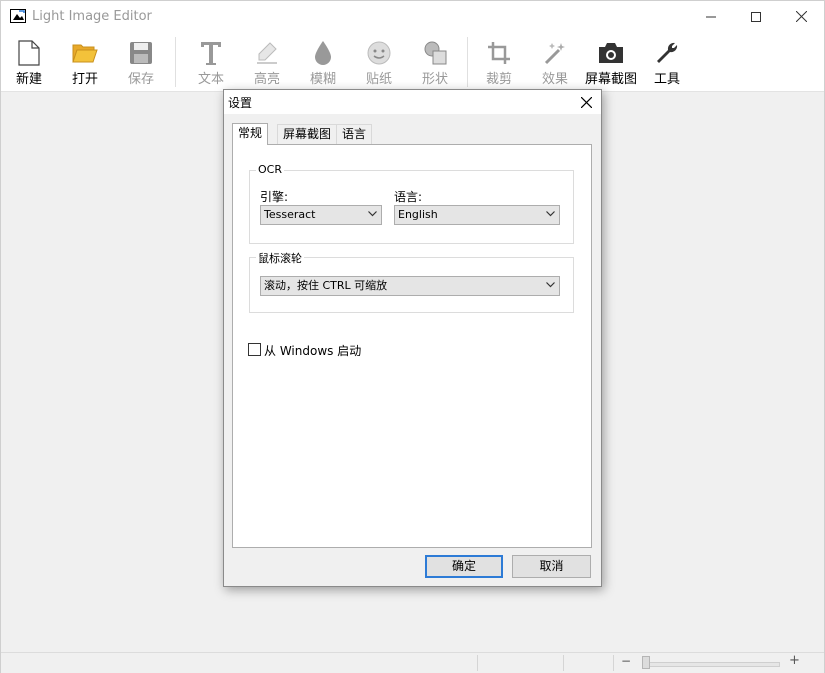 This screenshot has width=825, height=673. I want to click on screenshot-button: 屏幕截图, so click(611, 61).